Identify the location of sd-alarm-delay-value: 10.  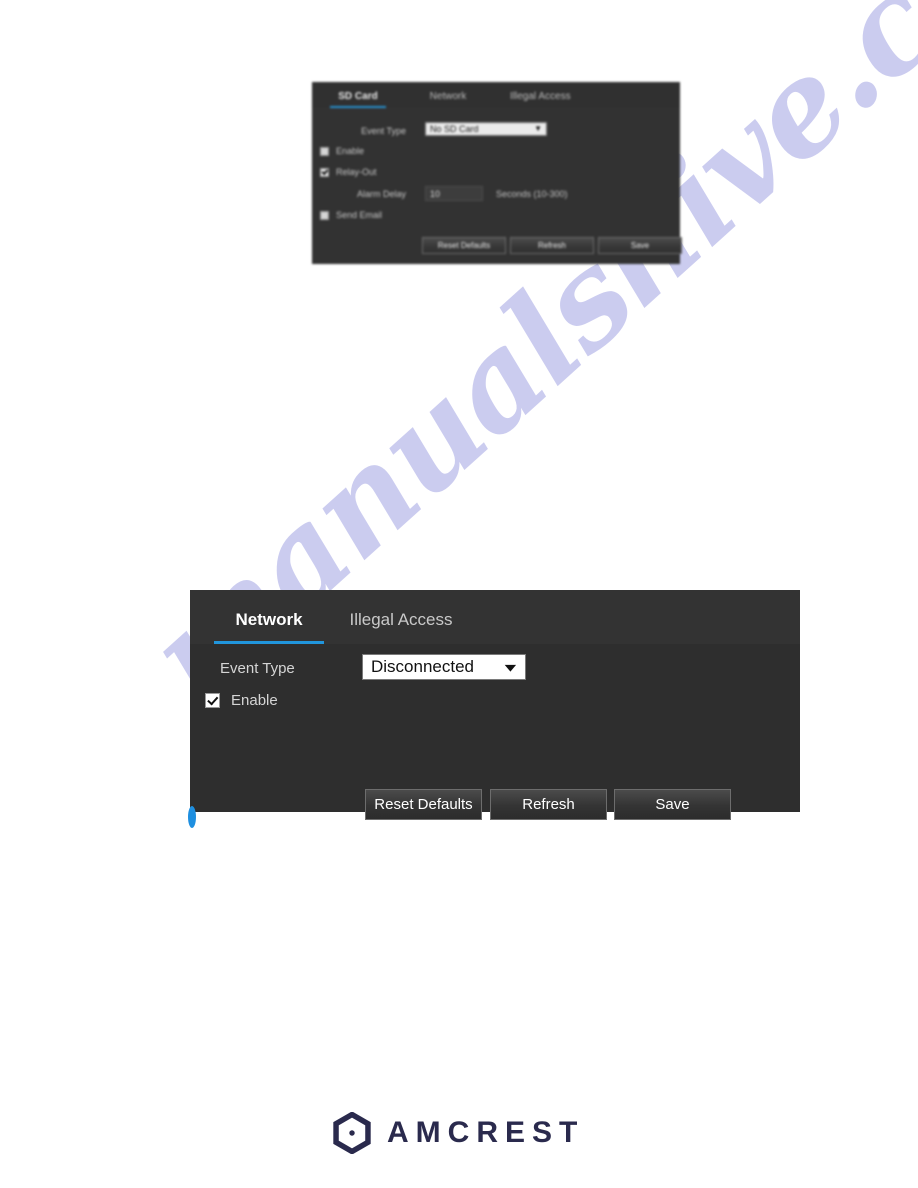
(435, 193).